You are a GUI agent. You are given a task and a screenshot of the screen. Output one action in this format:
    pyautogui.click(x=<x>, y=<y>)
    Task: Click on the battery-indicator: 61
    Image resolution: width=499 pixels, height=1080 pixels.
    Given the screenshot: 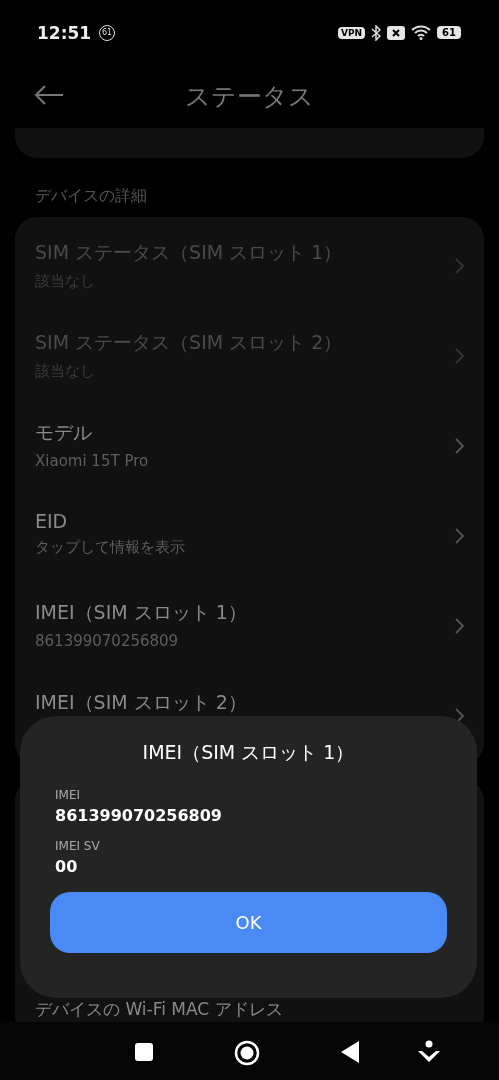 What is the action you would take?
    pyautogui.click(x=449, y=32)
    